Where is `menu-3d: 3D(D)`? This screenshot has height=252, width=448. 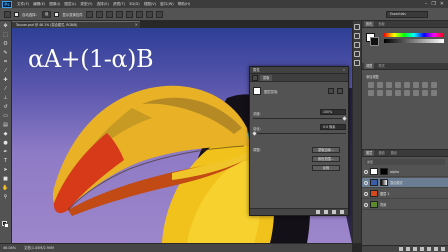
menu-3d: 3D(D) is located at coordinates (134, 4).